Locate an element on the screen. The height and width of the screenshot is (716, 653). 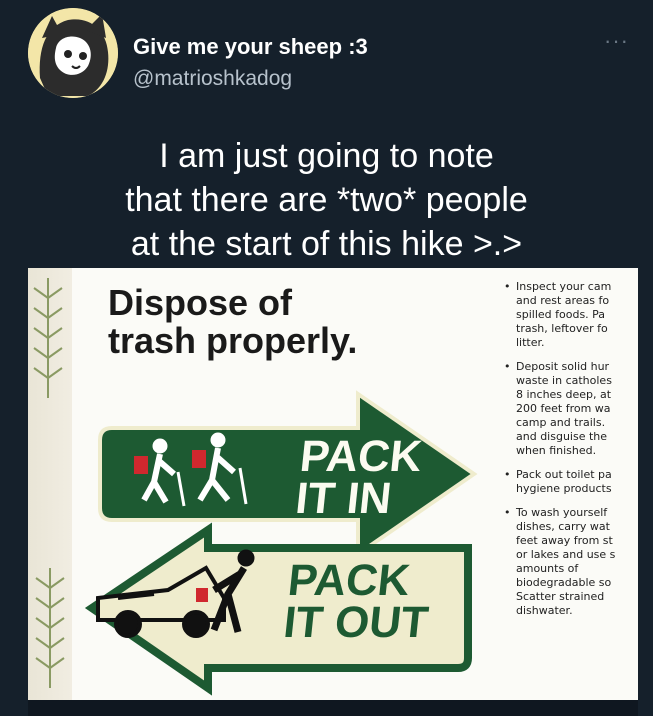
pack-it-in-line: IT IN is located at coordinates (343, 498).